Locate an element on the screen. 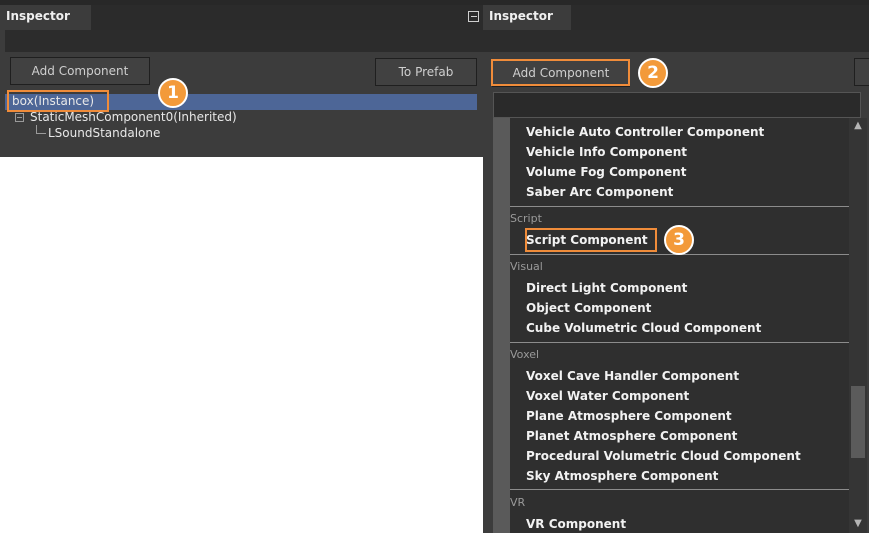 The width and height of the screenshot is (869, 533). tree-connector is located at coordinates (41, 133).